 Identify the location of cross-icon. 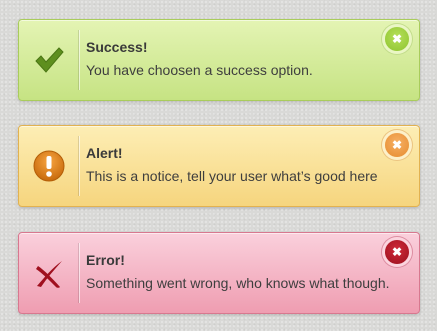
(48, 273).